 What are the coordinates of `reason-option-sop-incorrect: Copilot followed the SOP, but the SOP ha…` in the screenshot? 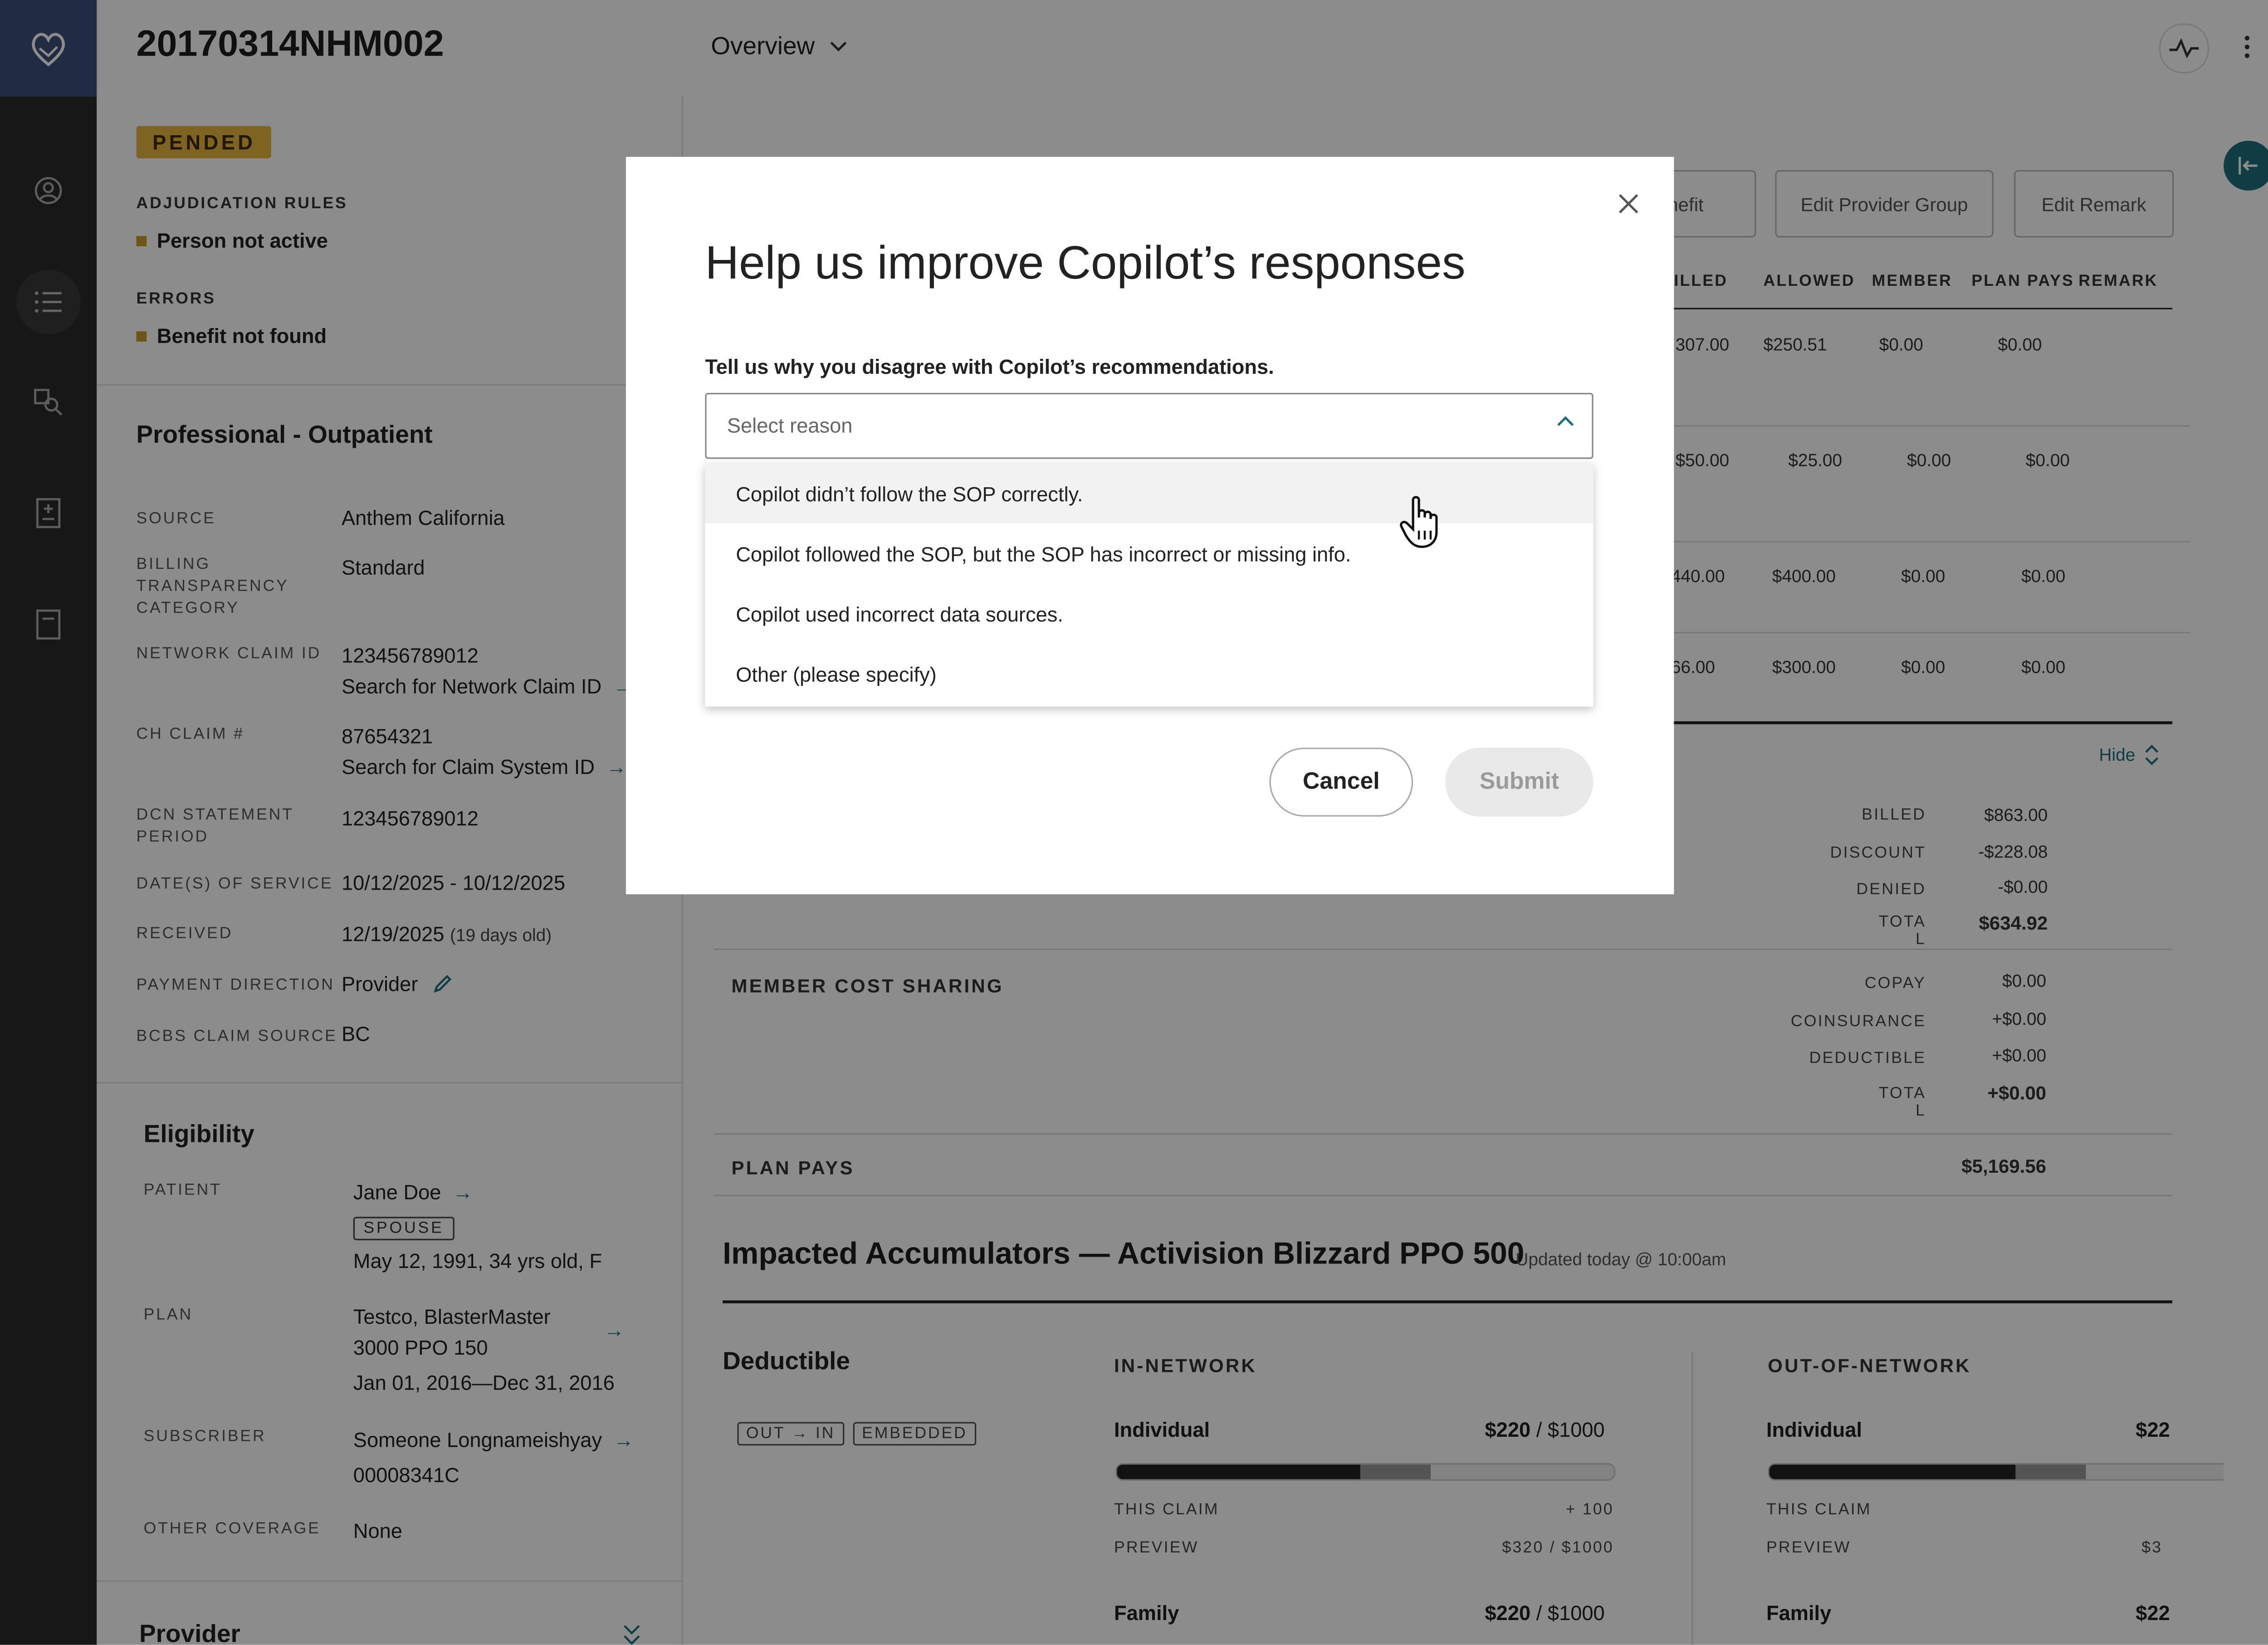 It's located at (1149, 553).